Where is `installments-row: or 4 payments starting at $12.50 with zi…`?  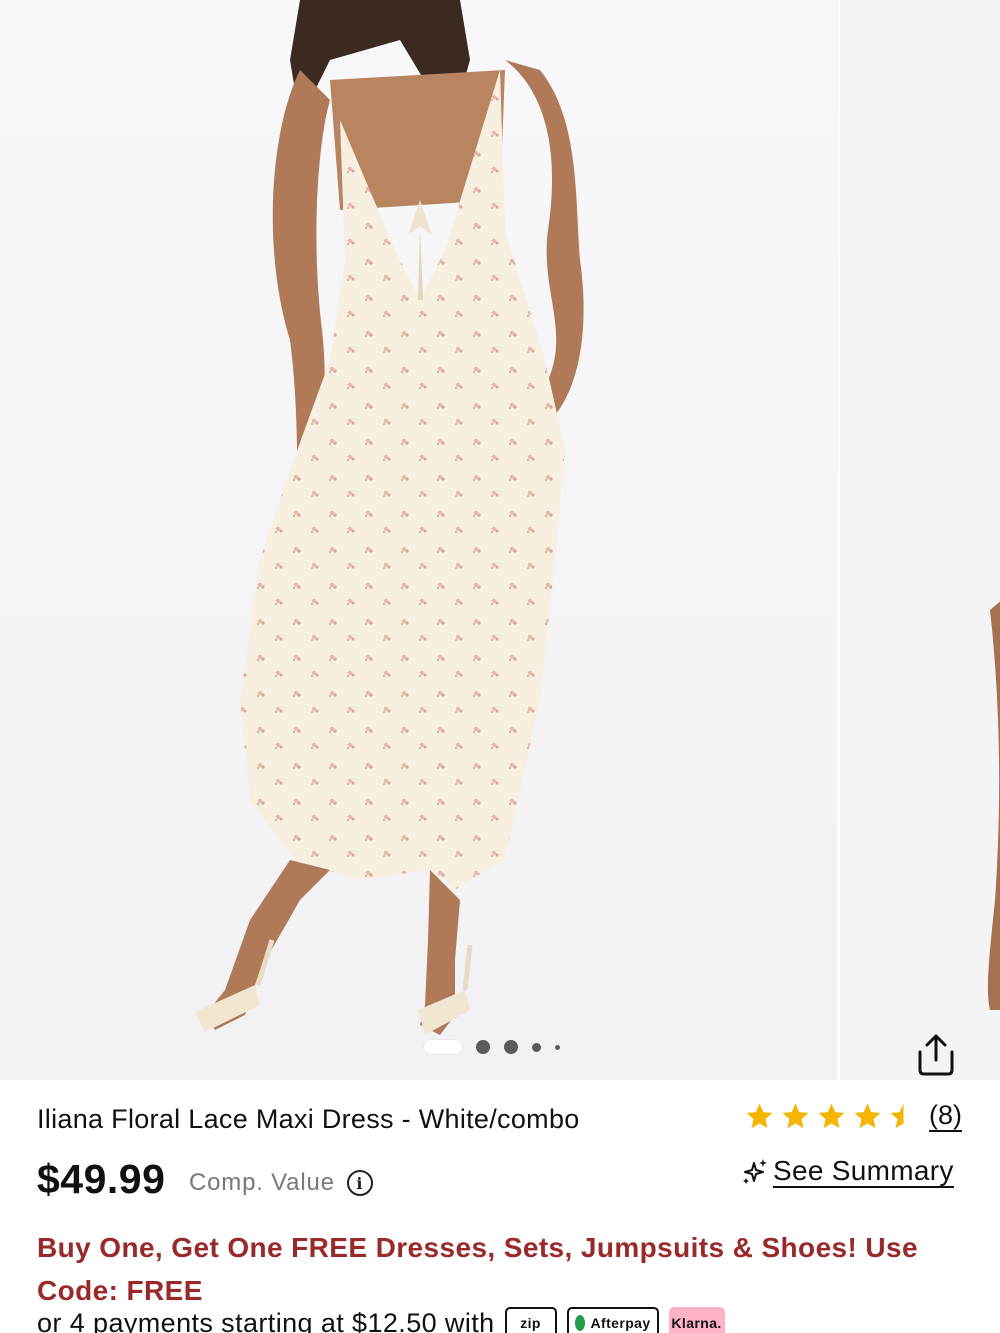 installments-row: or 4 payments starting at $12.50 with zi… is located at coordinates (381, 1320).